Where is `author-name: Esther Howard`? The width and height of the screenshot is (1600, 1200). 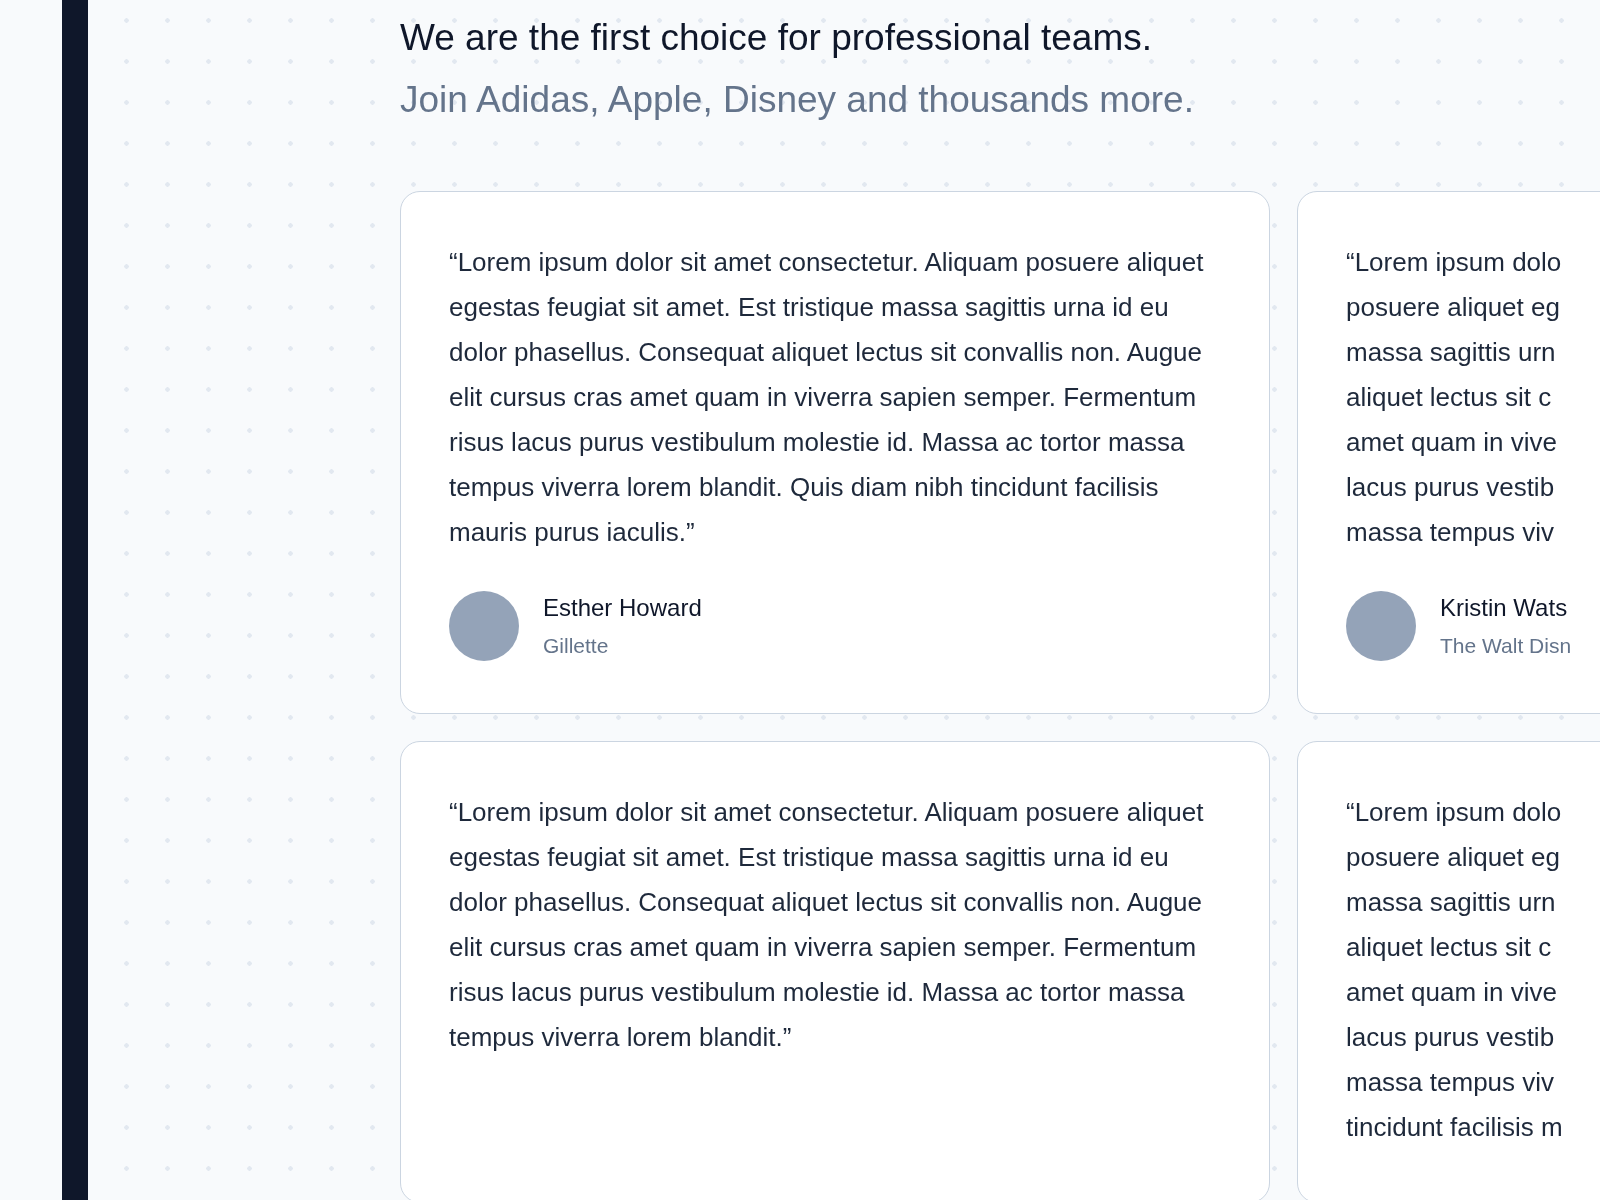 author-name: Esther Howard is located at coordinates (622, 608).